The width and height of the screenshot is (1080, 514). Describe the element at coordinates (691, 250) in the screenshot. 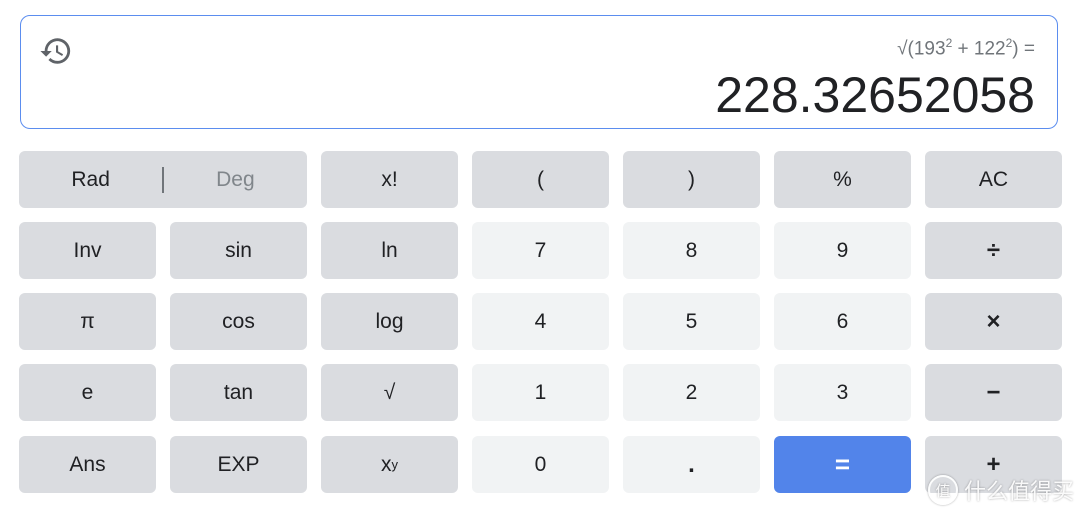

I see `digit-8-button: 8` at that location.